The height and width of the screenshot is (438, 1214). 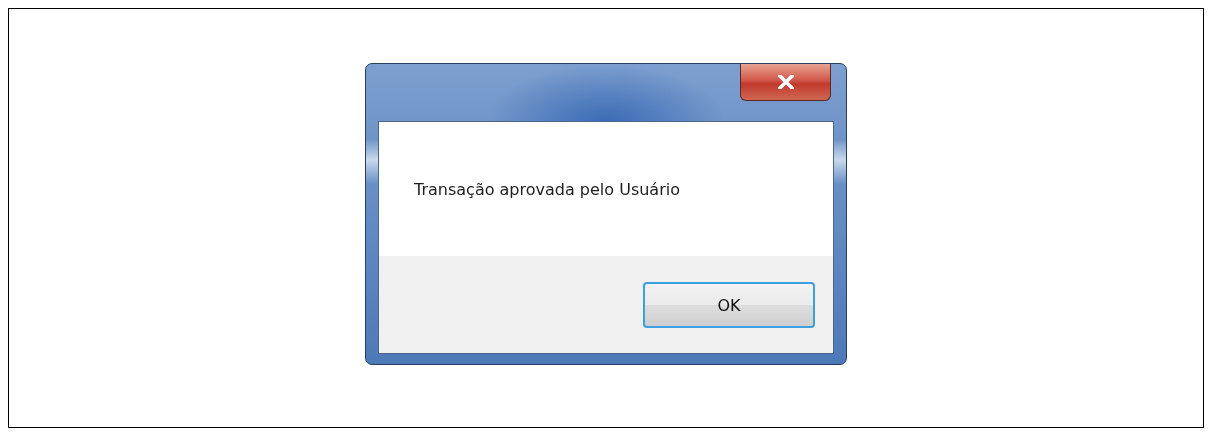 What do you see at coordinates (729, 305) in the screenshot?
I see `ok-button: OK` at bounding box center [729, 305].